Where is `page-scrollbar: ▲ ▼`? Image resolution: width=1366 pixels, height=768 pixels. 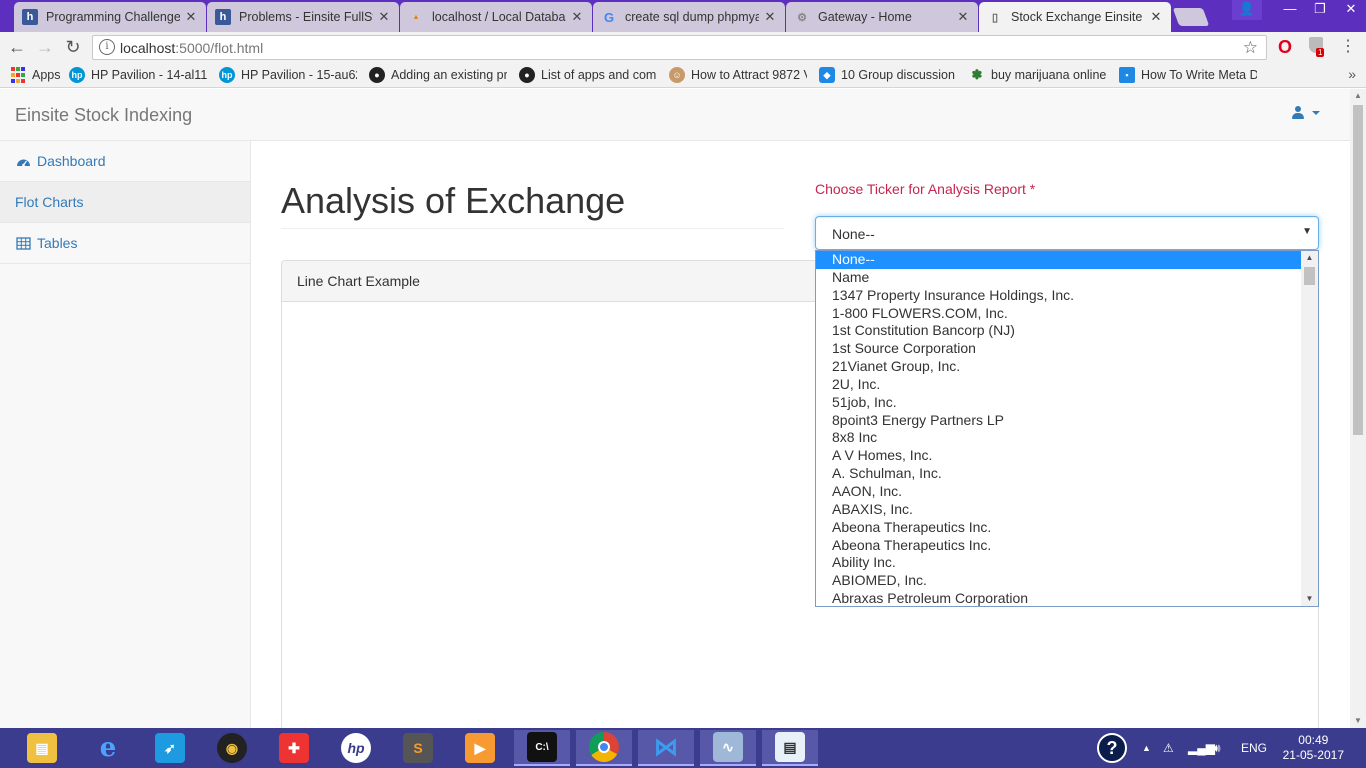 page-scrollbar: ▲ ▼ is located at coordinates (1358, 408).